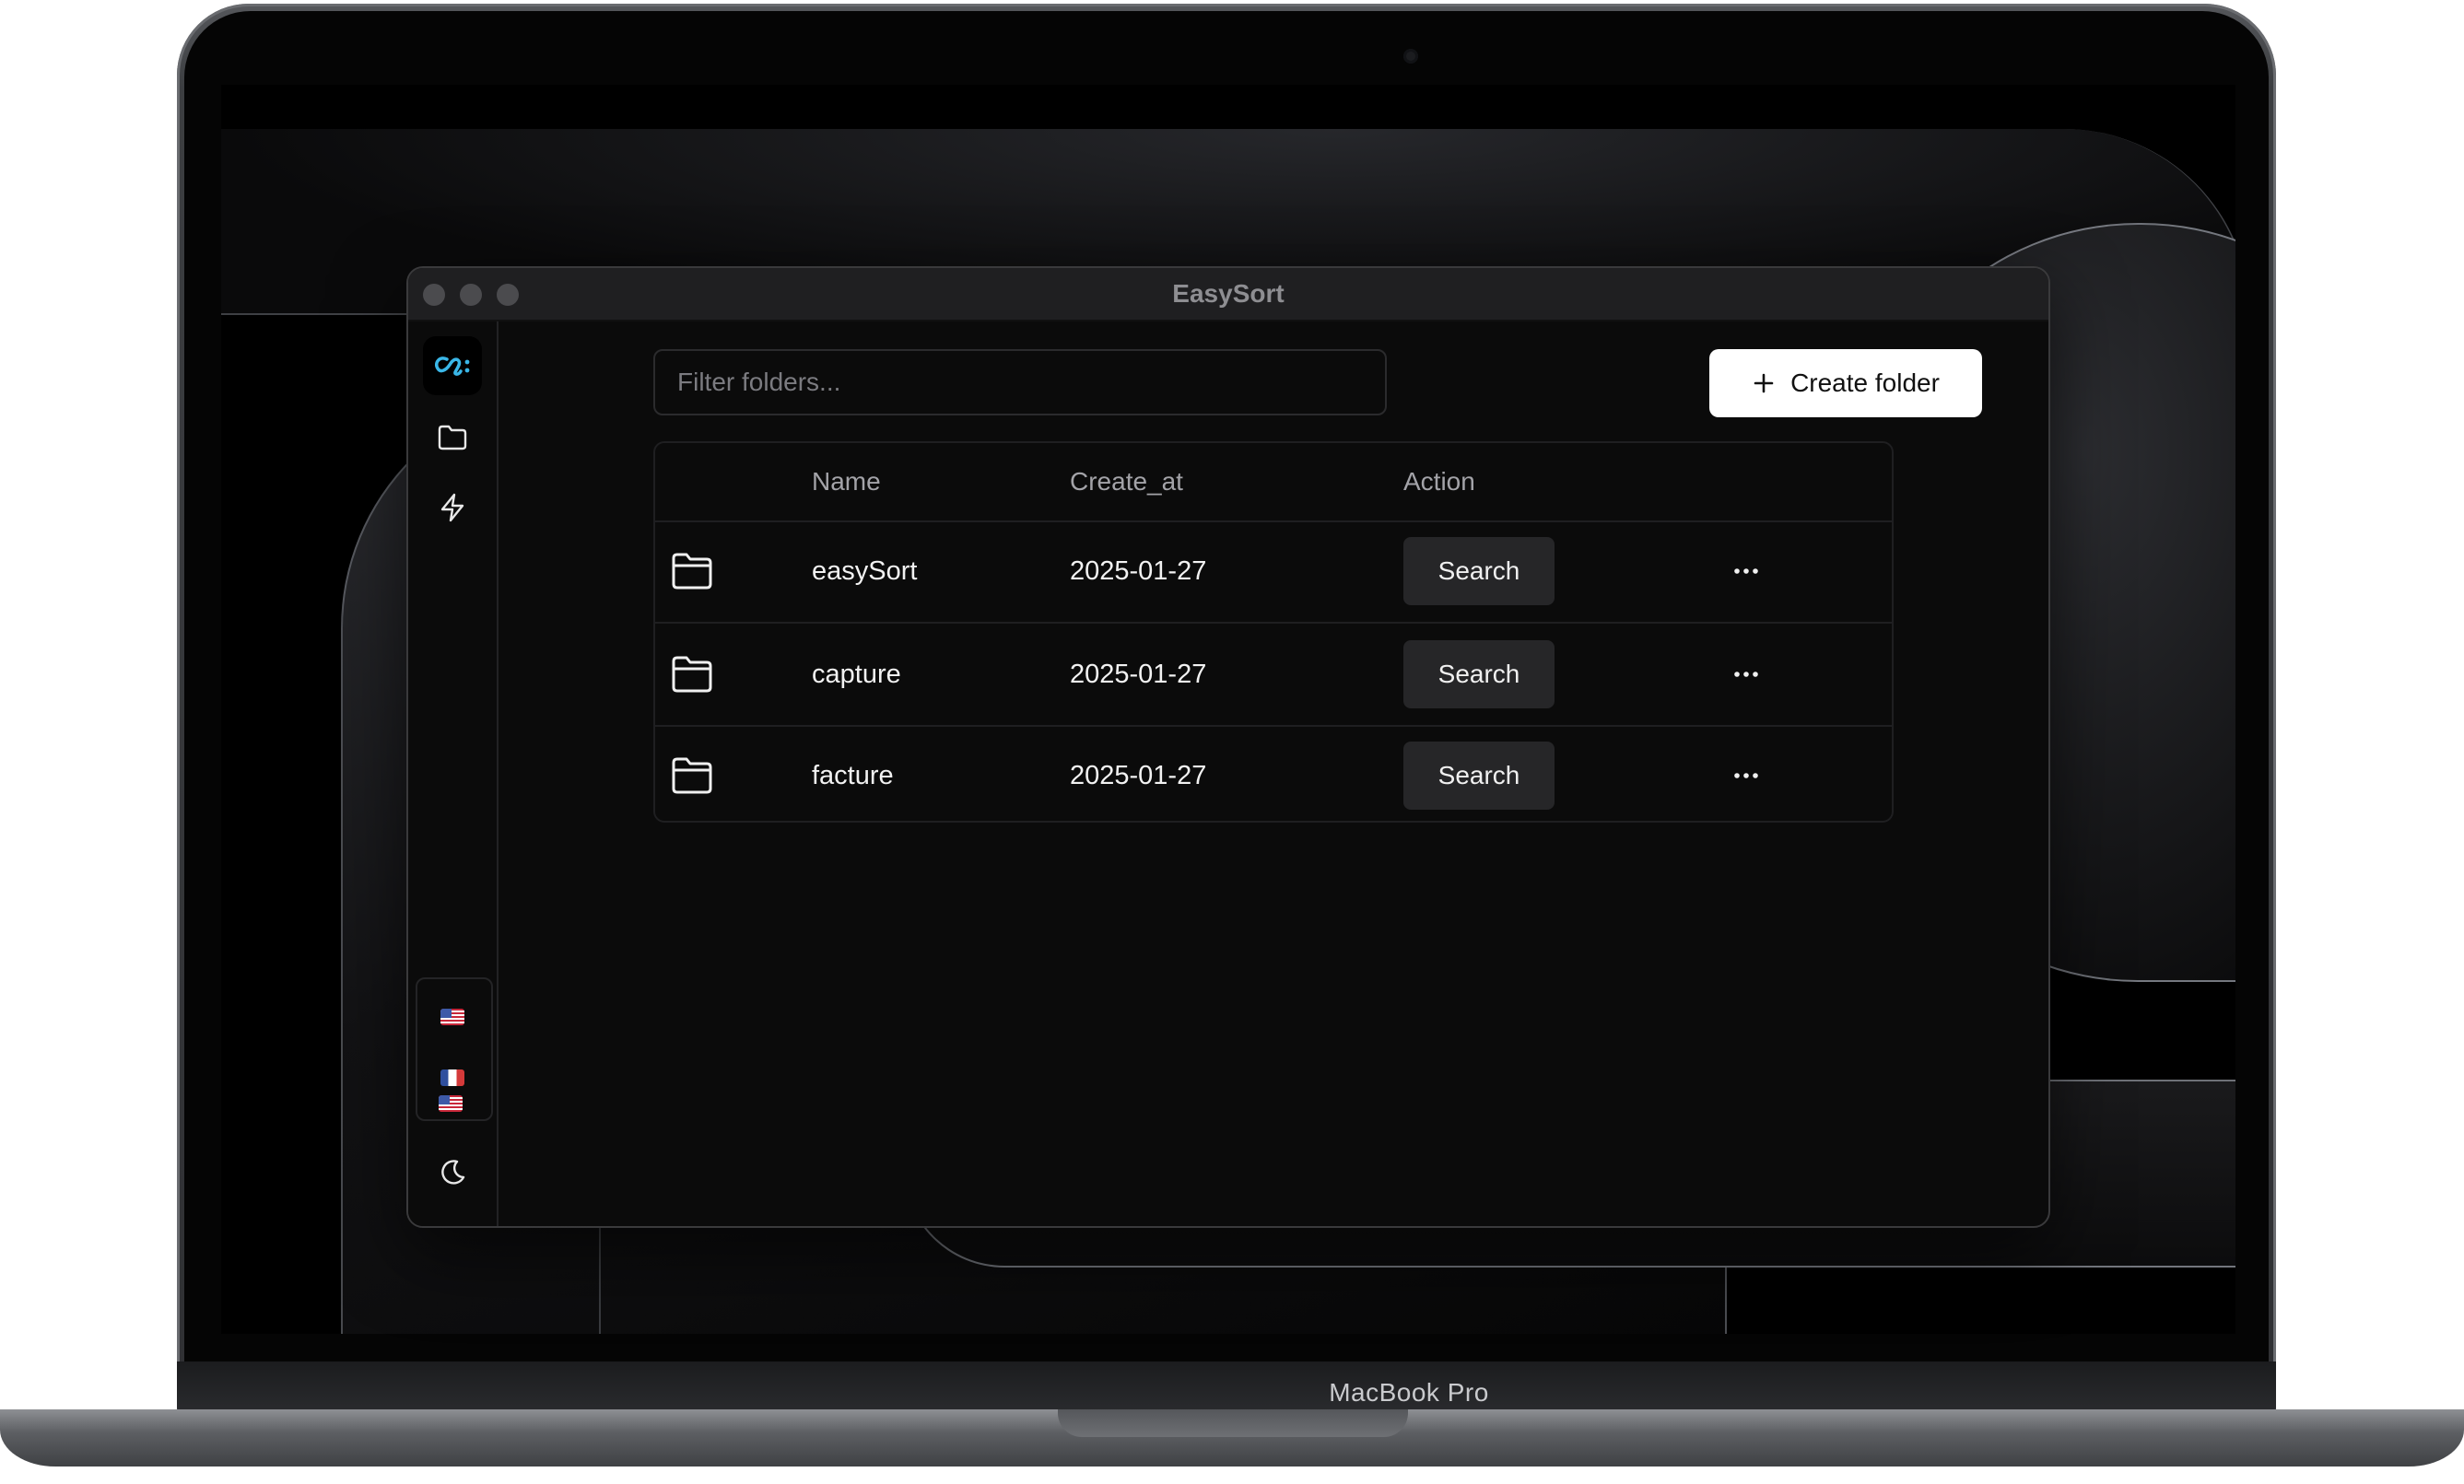 The width and height of the screenshot is (2464, 1484). Describe the element at coordinates (846, 481) in the screenshot. I see `column-header-name: Name` at that location.